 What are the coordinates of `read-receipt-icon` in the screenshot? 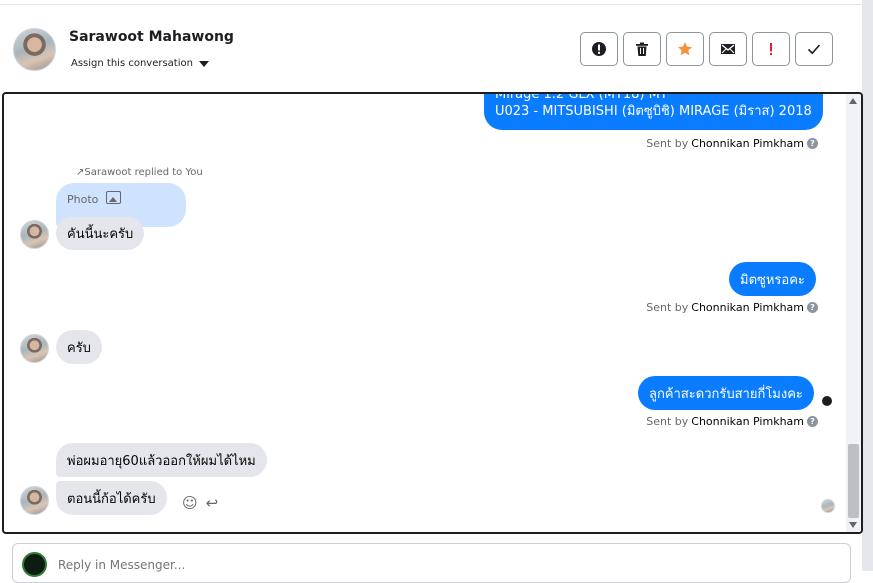 It's located at (827, 401).